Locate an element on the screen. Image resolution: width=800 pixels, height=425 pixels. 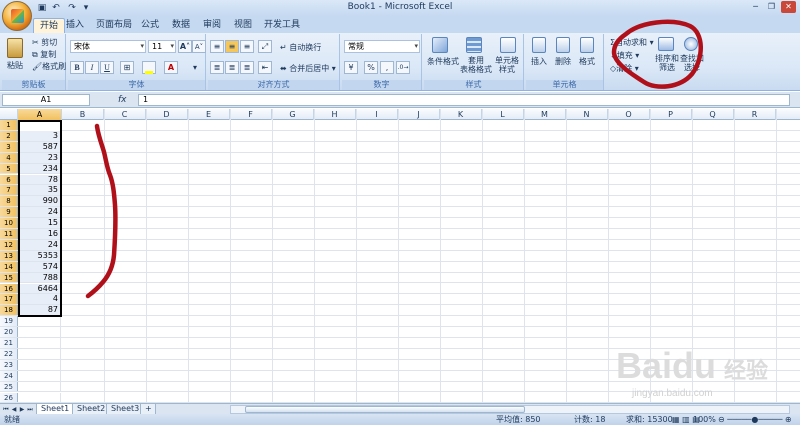
cell-a: 1 is located at coordinates (39, 125).